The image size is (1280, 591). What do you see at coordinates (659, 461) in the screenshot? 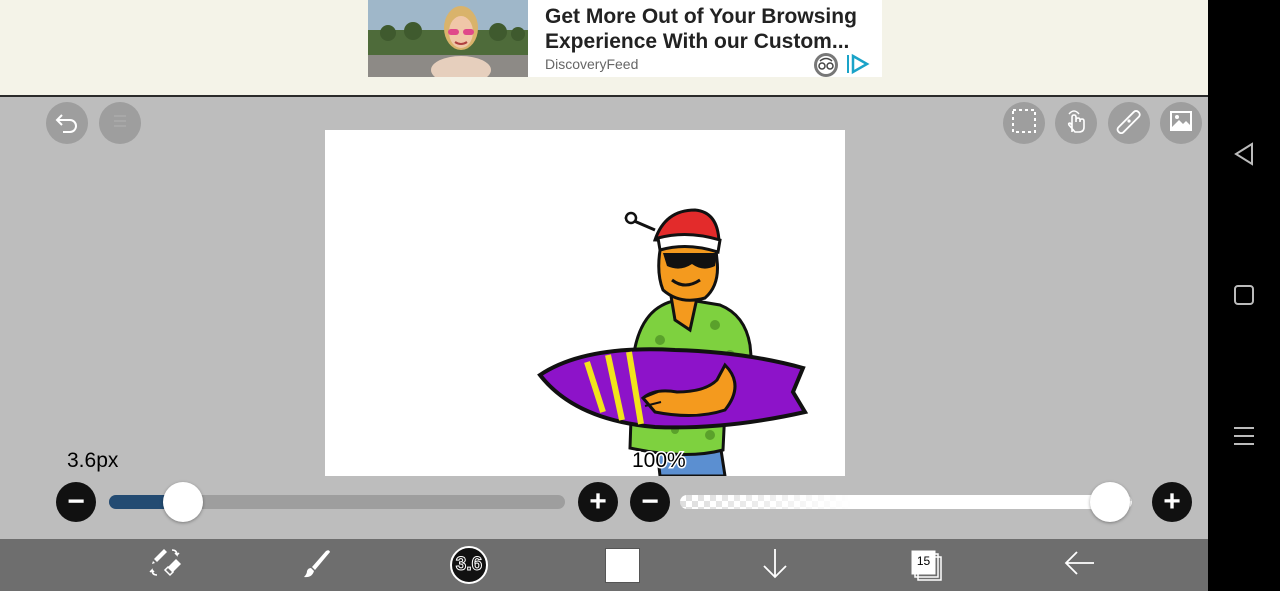
I see `opacity-label: 100%` at bounding box center [659, 461].